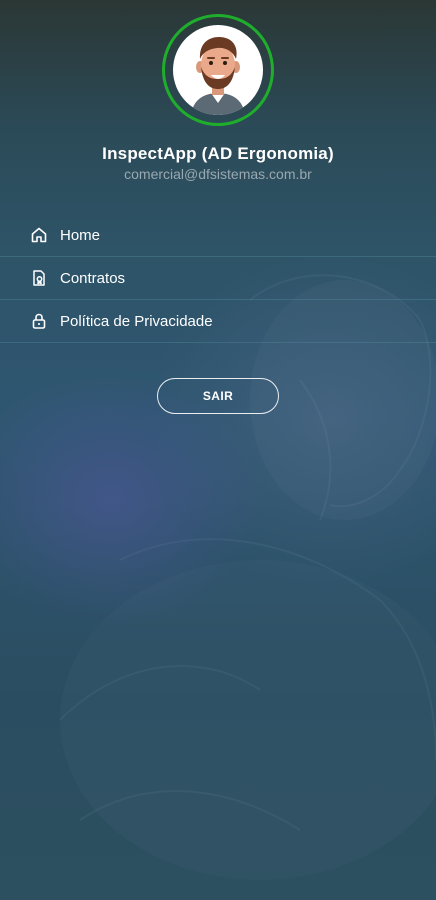 Image resolution: width=436 pixels, height=900 pixels. What do you see at coordinates (39, 321) in the screenshot?
I see `lock-icon` at bounding box center [39, 321].